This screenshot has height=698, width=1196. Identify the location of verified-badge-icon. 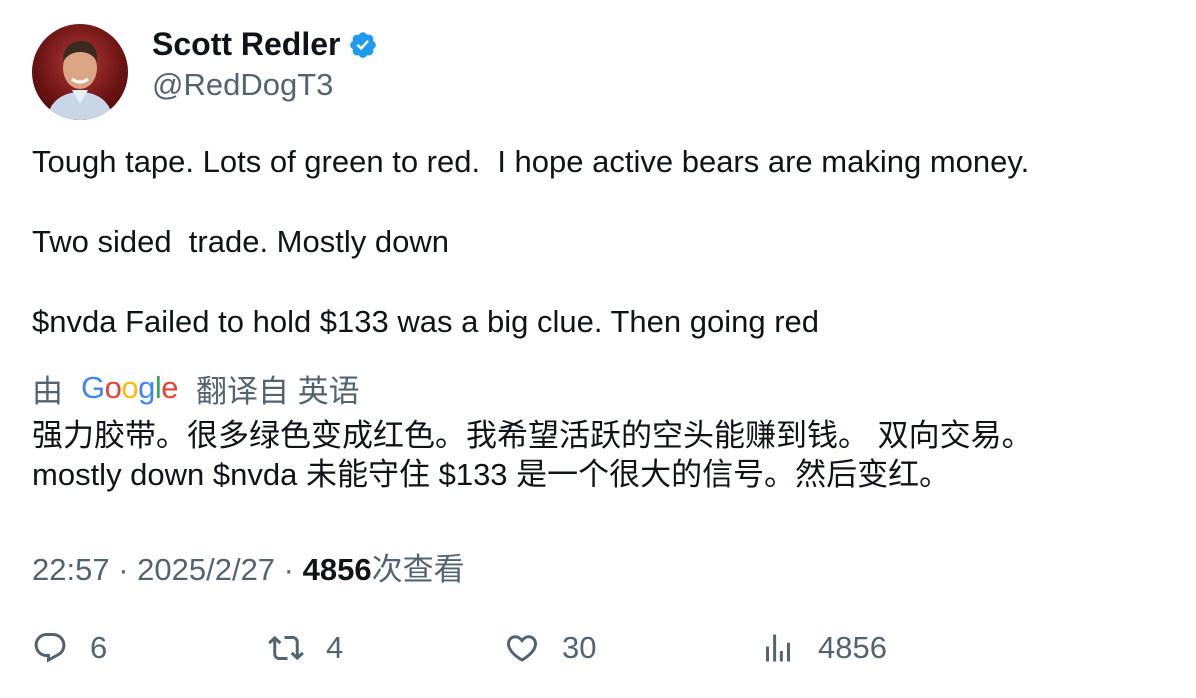
(363, 45).